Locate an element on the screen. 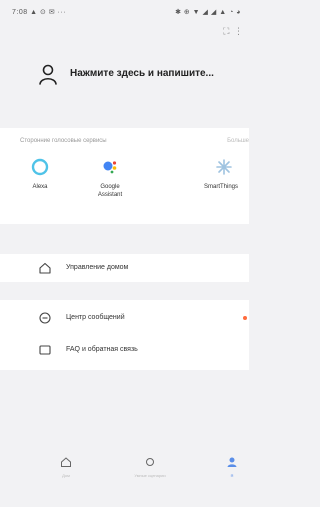 Image resolution: width=320 pixels, height=507 pixels. menu-item-home-control: Управление домом is located at coordinates (124, 268).